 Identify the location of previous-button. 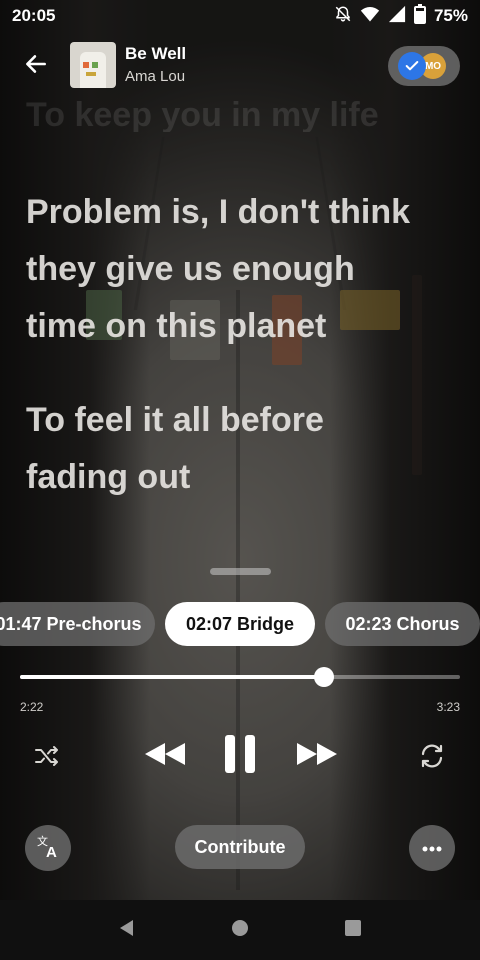
(165, 756).